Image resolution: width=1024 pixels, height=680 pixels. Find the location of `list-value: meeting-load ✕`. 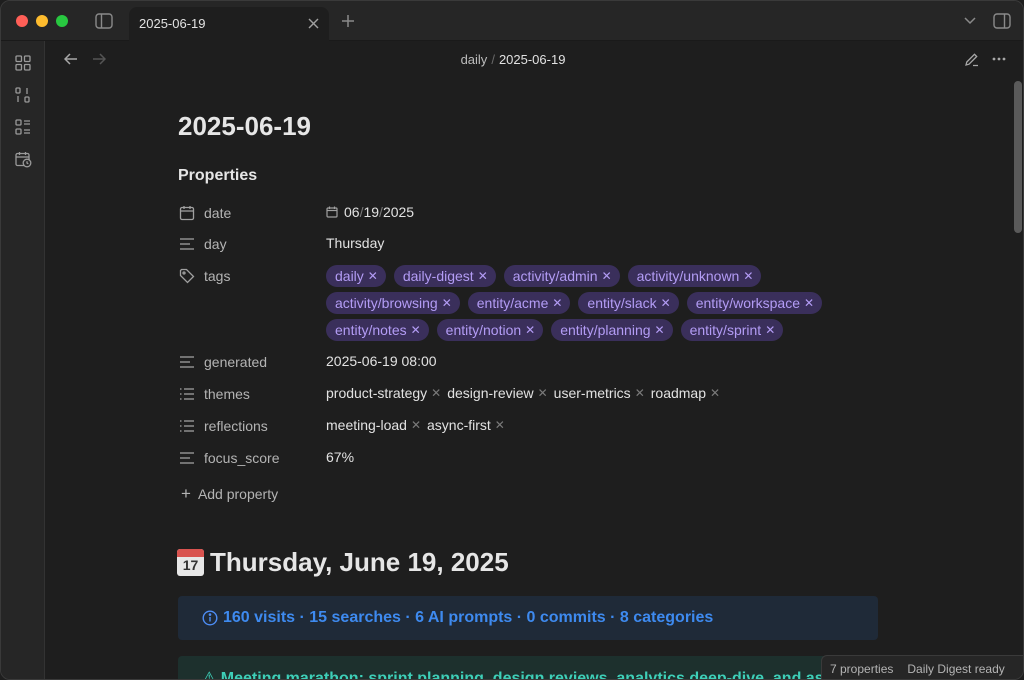

list-value: meeting-load ✕ is located at coordinates (373, 425).